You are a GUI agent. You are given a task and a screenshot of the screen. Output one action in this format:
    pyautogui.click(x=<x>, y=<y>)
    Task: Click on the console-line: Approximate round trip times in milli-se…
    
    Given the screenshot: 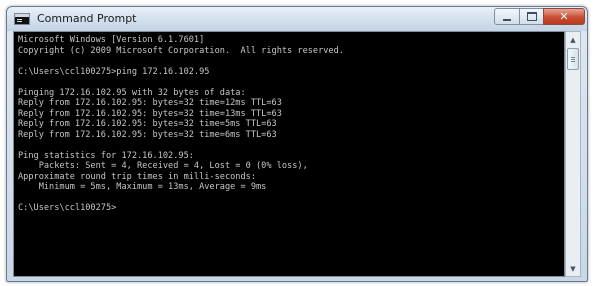 What is the action you would take?
    pyautogui.click(x=137, y=176)
    